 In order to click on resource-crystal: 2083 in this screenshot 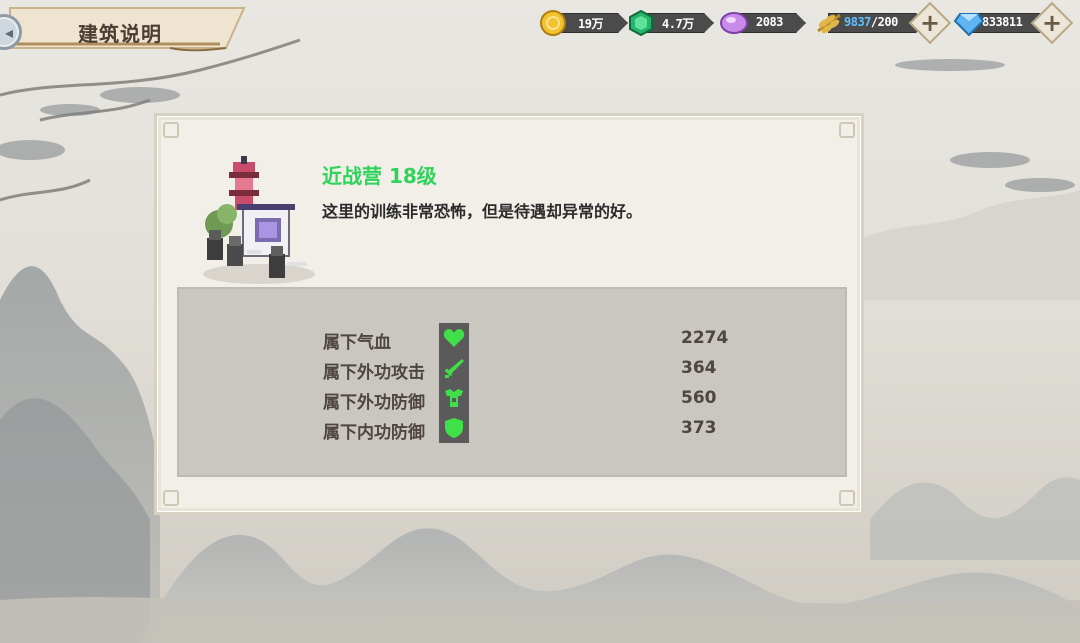, I will do `click(764, 23)`.